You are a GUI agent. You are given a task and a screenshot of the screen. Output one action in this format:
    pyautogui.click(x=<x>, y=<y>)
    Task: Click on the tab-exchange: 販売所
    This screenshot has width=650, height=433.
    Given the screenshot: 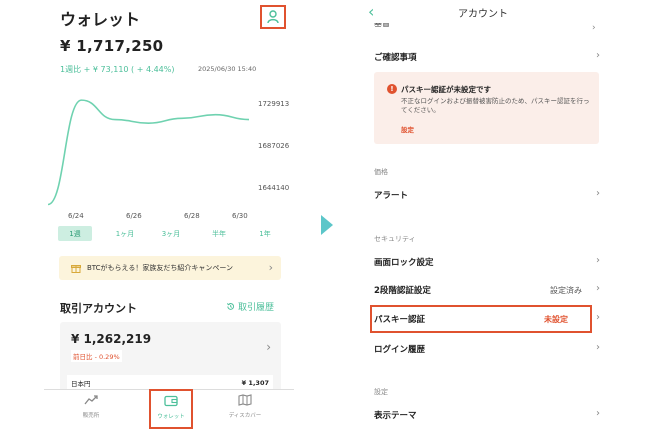 What is the action you would take?
    pyautogui.click(x=91, y=406)
    